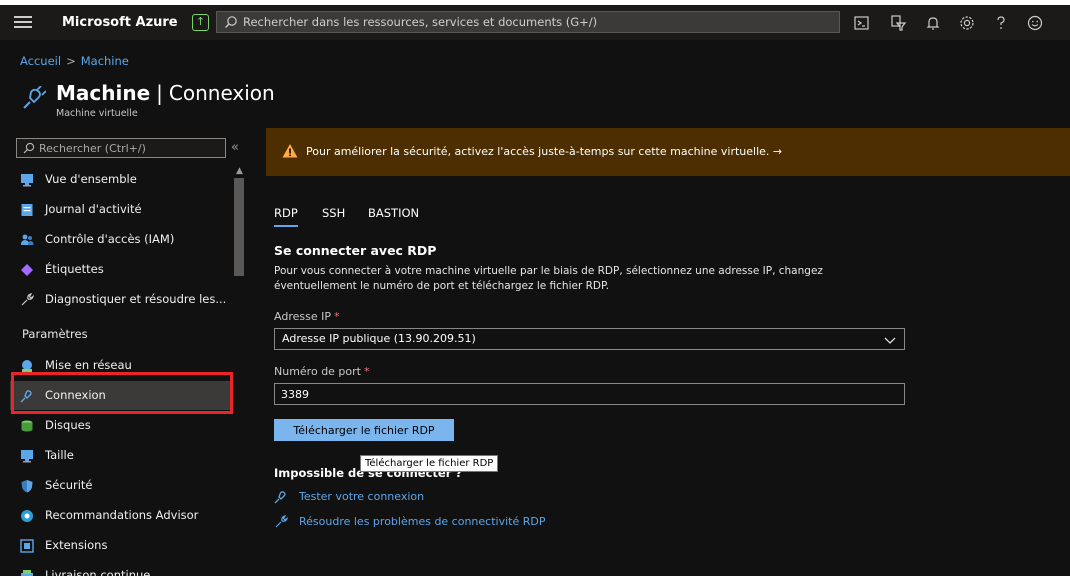  Describe the element at coordinates (55, 334) in the screenshot. I see `sidebar-section-parametres: Paramètres` at that location.